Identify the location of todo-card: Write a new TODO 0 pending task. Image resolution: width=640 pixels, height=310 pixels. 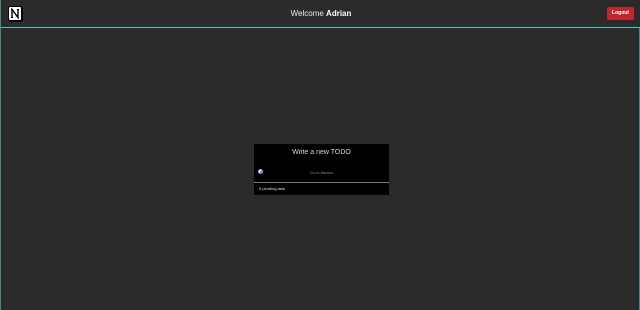
(321, 169).